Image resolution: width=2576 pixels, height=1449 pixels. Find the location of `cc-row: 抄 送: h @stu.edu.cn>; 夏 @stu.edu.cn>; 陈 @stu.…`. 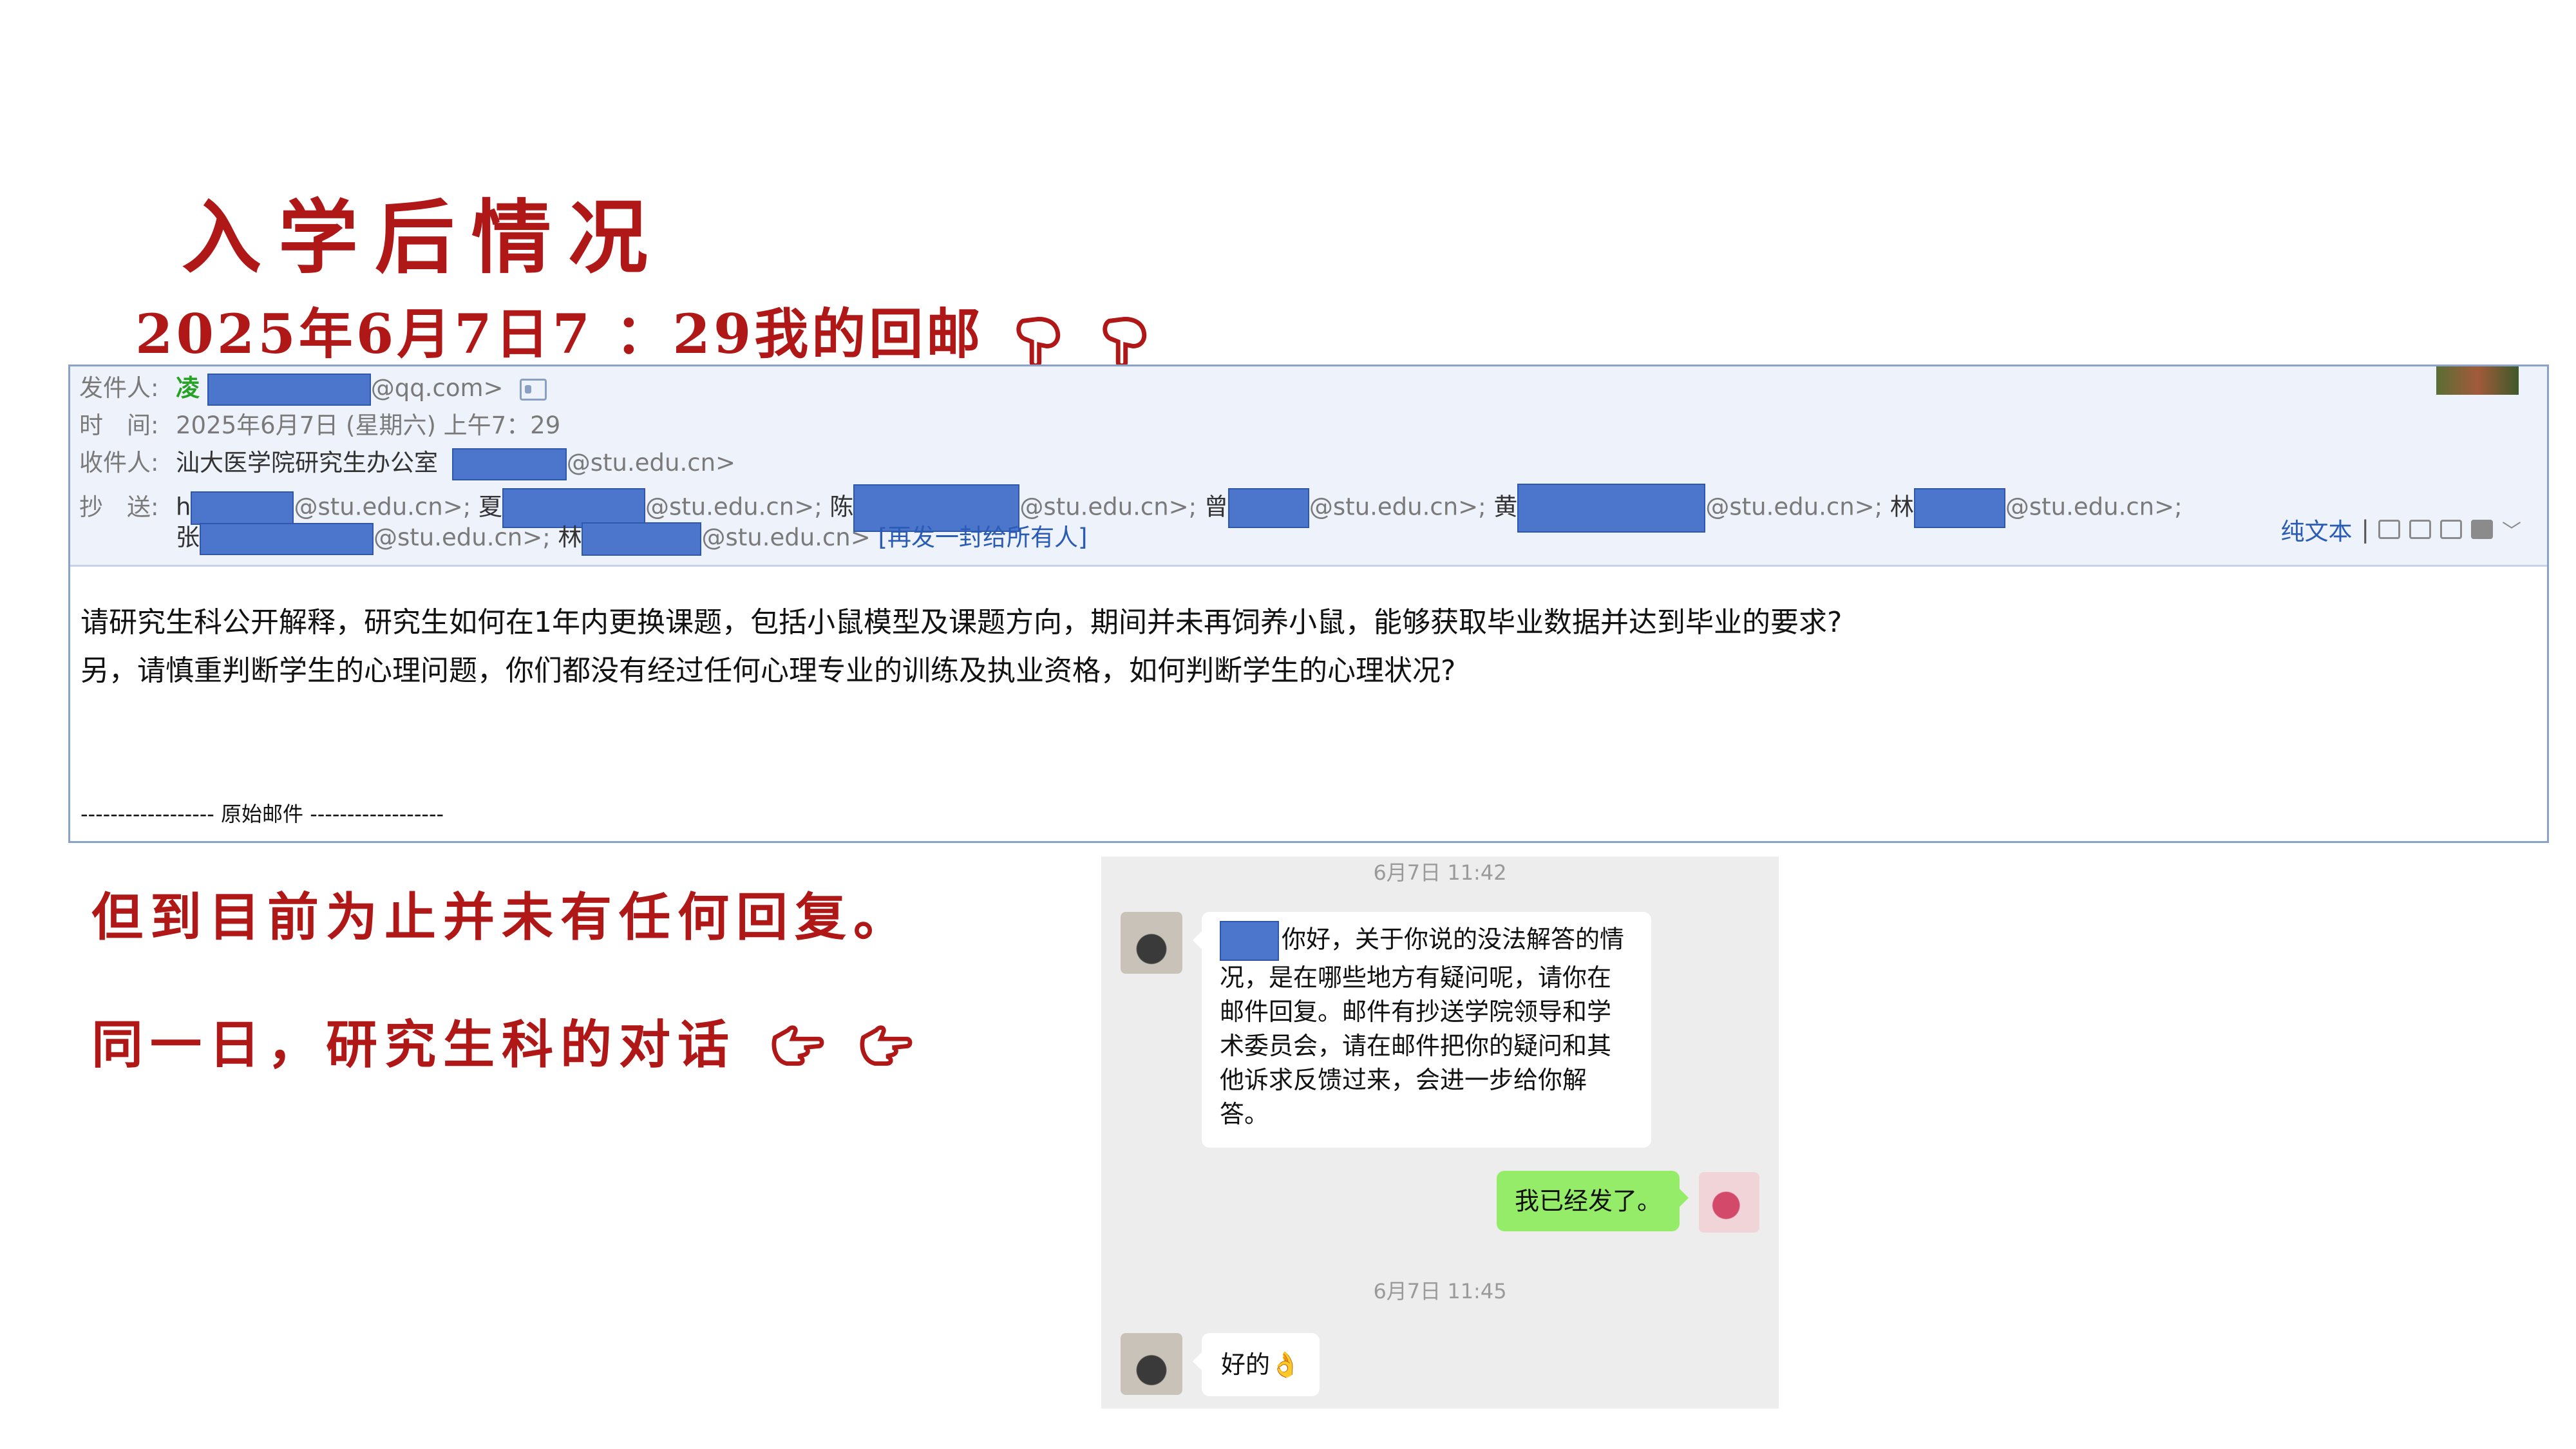

cc-row: 抄 送: h @stu.edu.cn>; 夏 @stu.edu.cn>; 陈 @stu.… is located at coordinates (1131, 509).